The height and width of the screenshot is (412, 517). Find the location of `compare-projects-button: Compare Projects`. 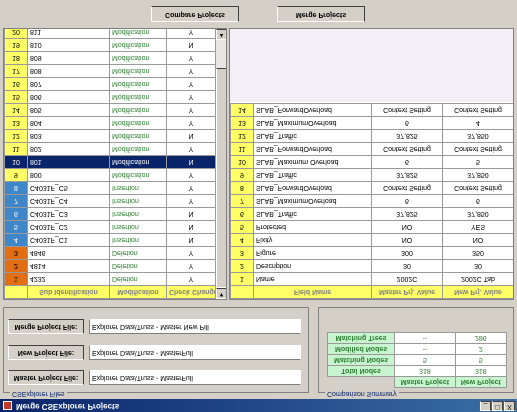

compare-projects-button: Compare Projects is located at coordinates (195, 14).